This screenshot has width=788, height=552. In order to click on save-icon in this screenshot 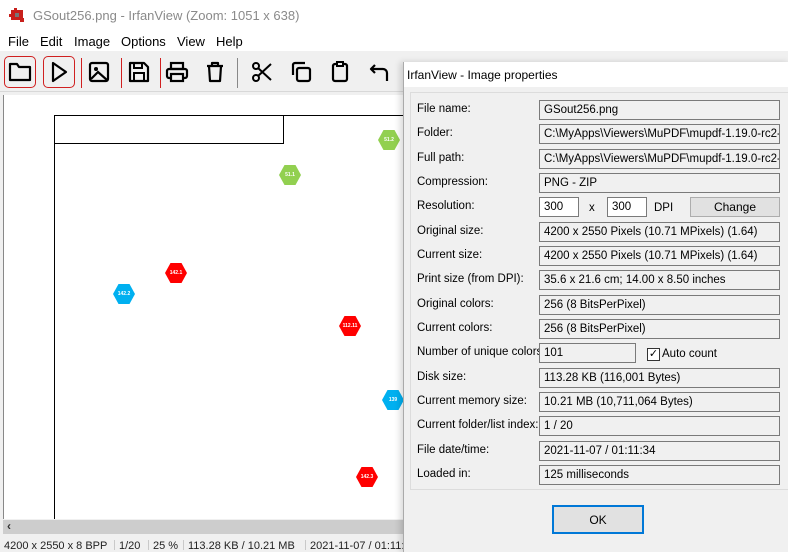, I will do `click(139, 72)`.